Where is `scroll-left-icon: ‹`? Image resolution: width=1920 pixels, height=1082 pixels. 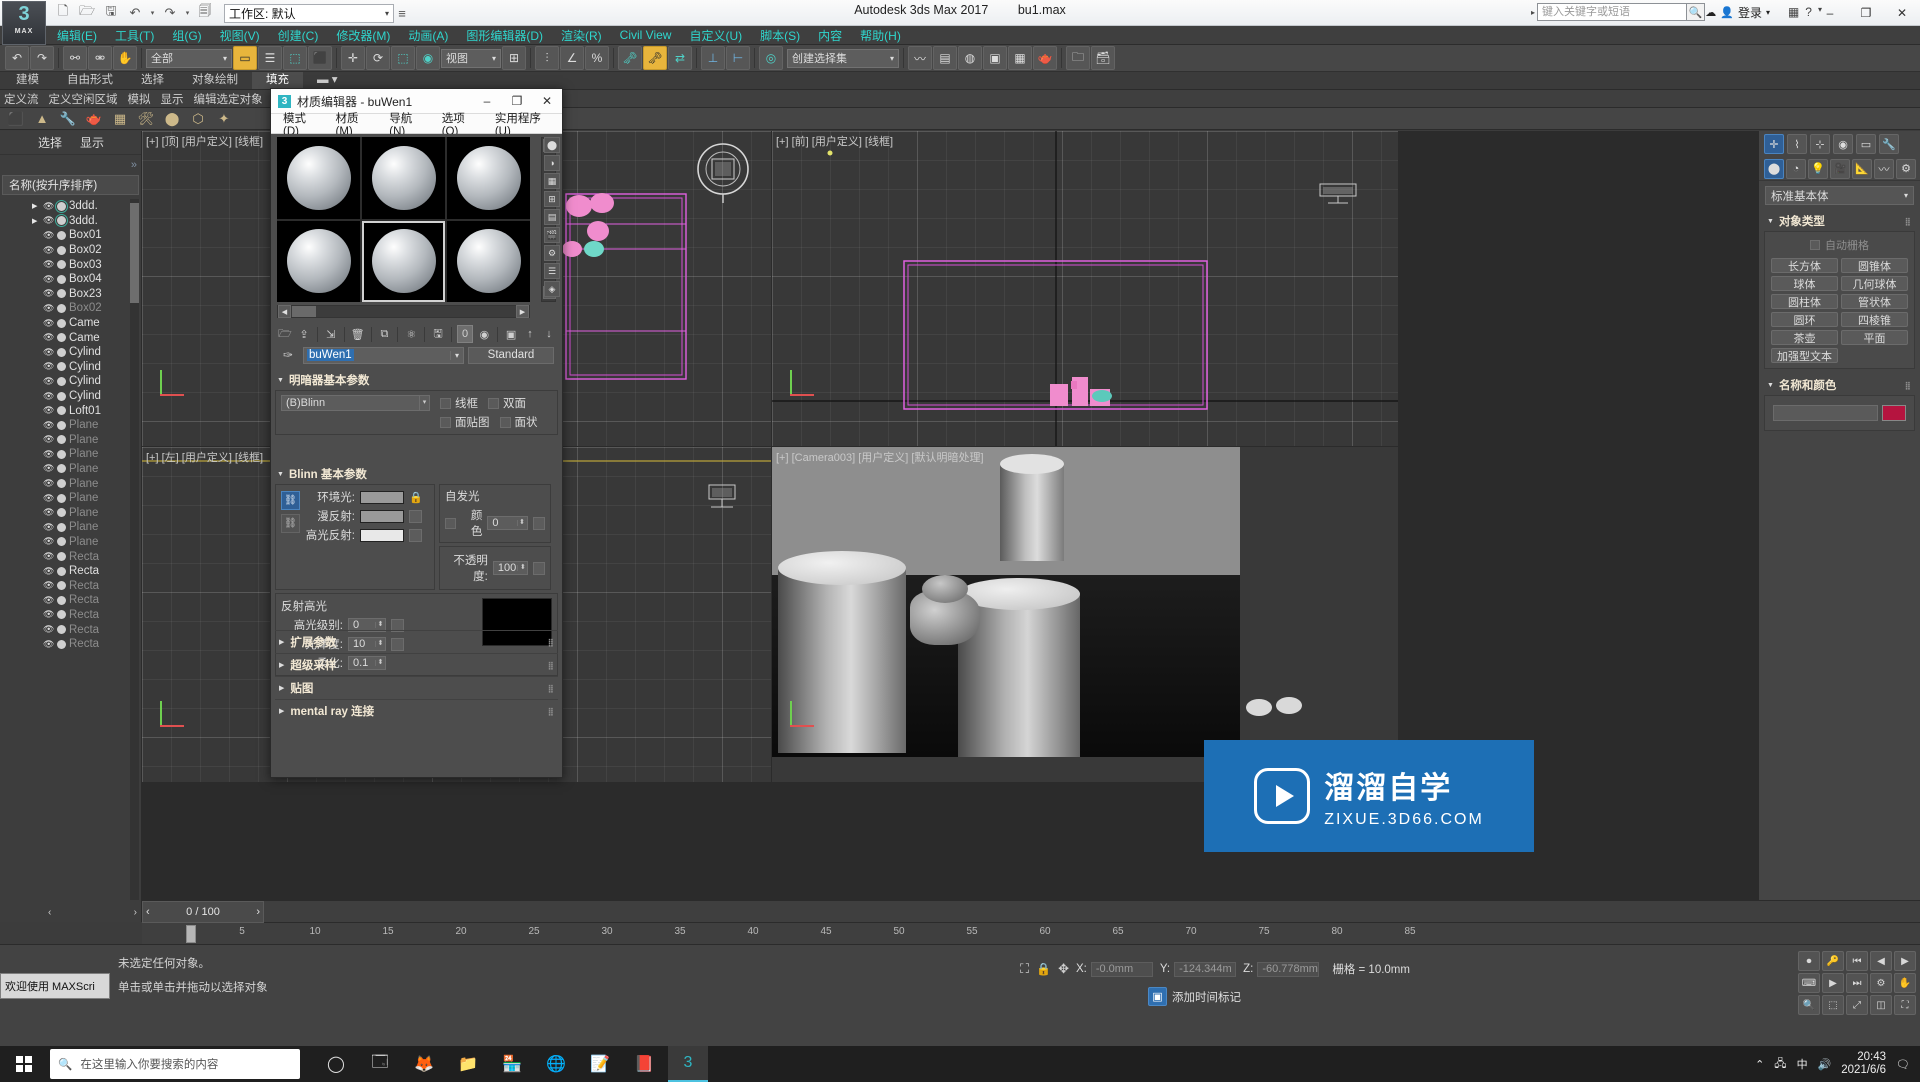 scroll-left-icon: ‹ is located at coordinates (49, 912).